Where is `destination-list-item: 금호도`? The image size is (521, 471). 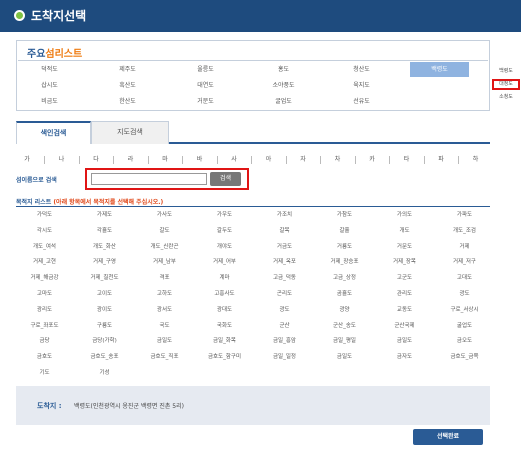
destination-list-item: 금호도 is located at coordinates (46, 357).